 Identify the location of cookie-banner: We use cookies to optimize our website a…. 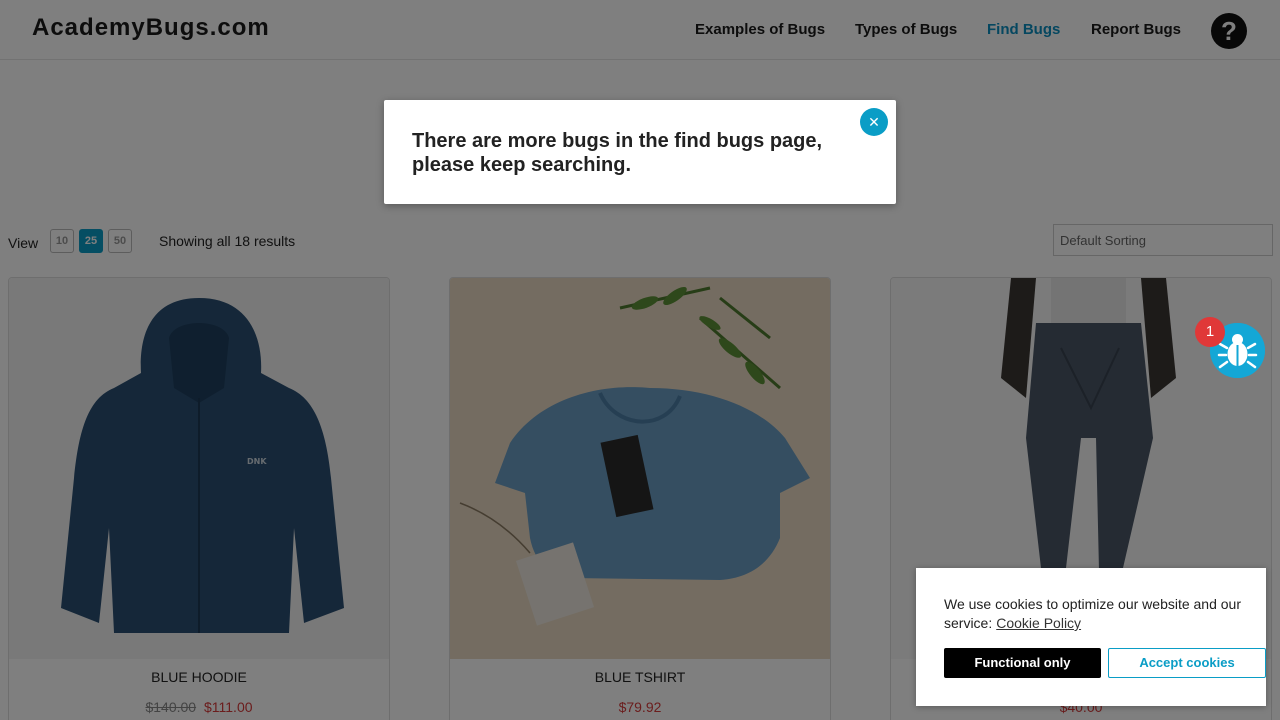
(1091, 637).